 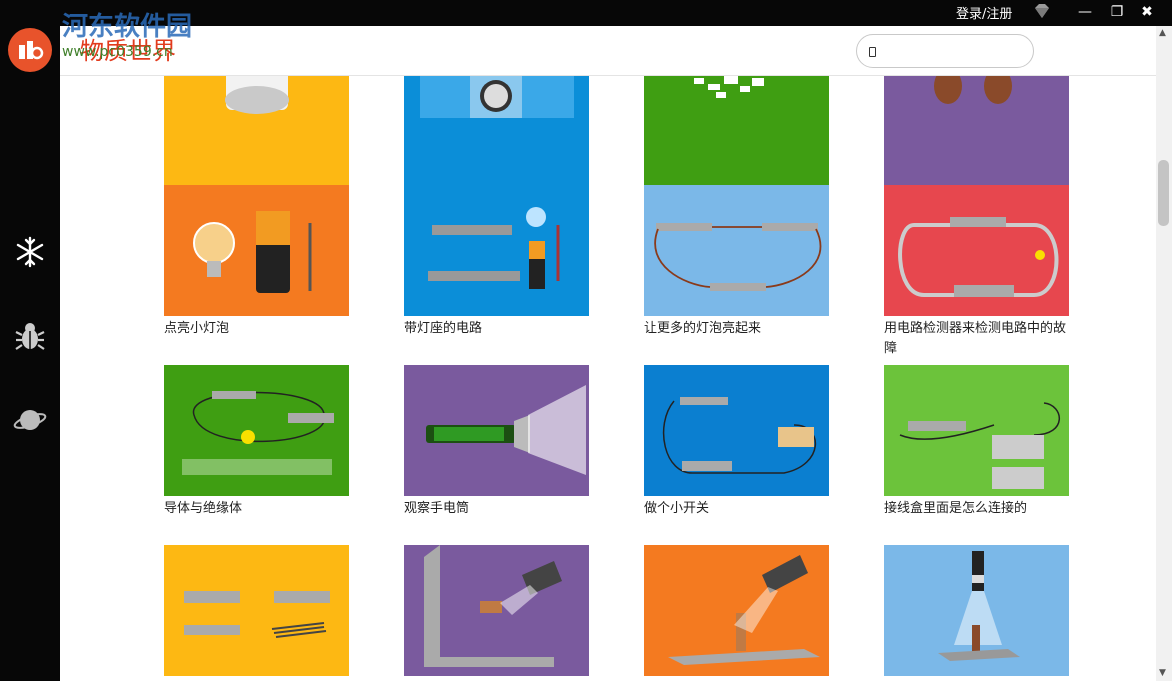 I want to click on experiment-caption: 接线盒里面是怎么连接的, so click(x=977, y=509).